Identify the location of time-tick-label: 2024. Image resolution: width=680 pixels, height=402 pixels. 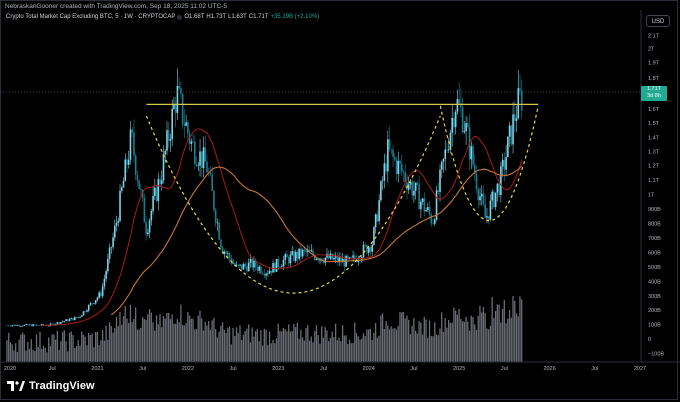
(369, 369).